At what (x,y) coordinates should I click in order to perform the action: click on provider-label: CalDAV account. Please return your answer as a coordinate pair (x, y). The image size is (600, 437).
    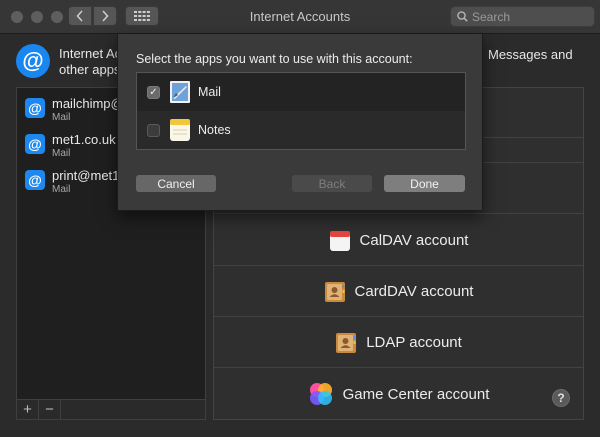
    Looking at the image, I should click on (414, 240).